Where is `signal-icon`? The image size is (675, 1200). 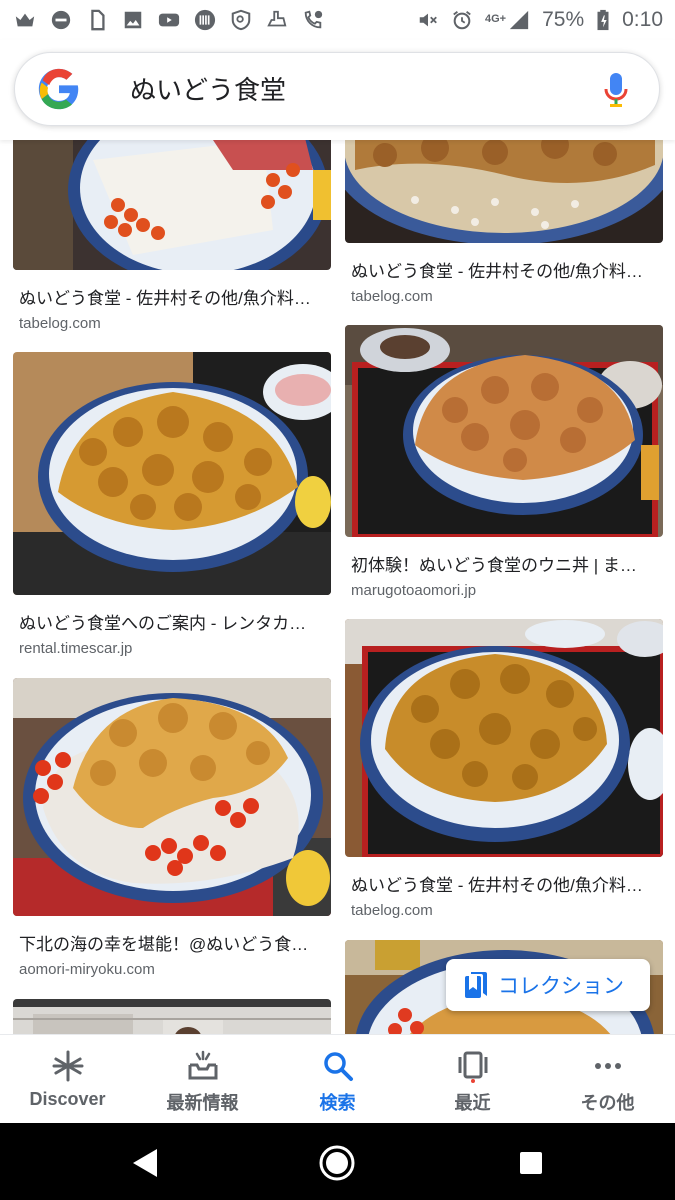 signal-icon is located at coordinates (519, 20).